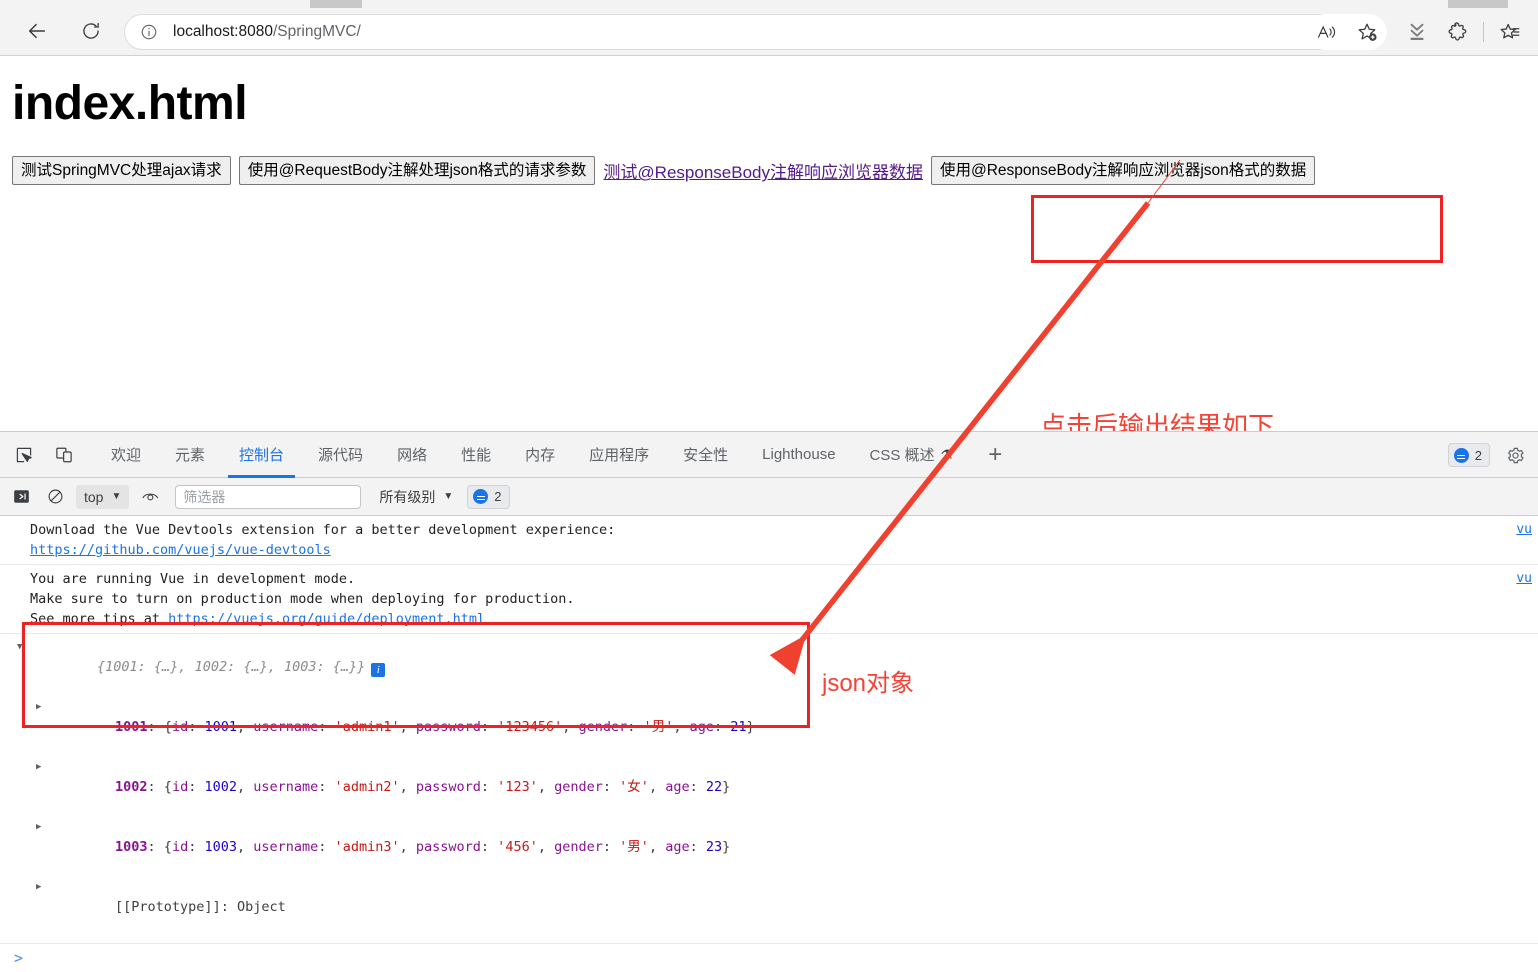 This screenshot has width=1538, height=972. Describe the element at coordinates (131, 847) in the screenshot. I see `object-key: 1003` at that location.